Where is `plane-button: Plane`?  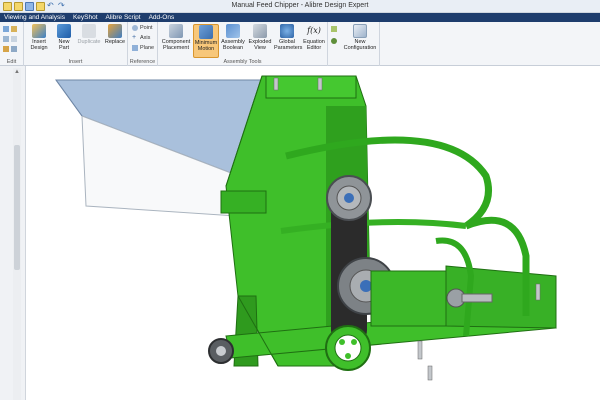 plane-button: Plane is located at coordinates (143, 48).